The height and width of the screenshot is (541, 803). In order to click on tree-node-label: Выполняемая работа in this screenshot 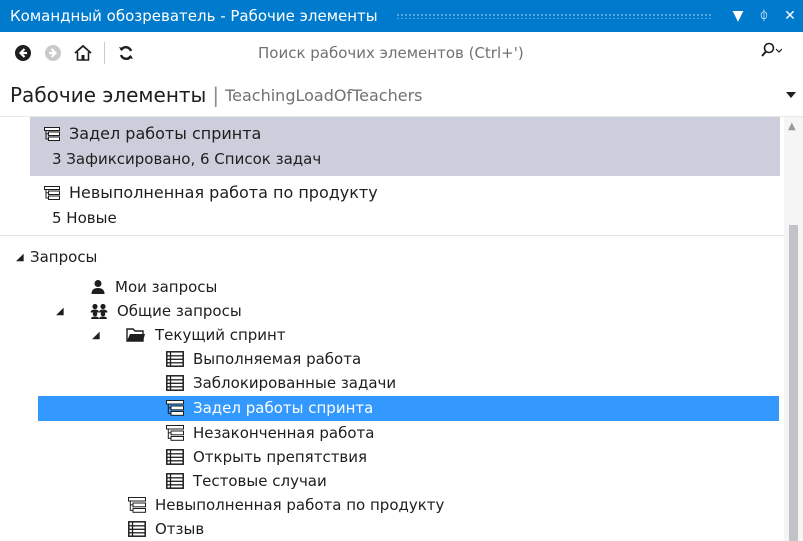, I will do `click(277, 359)`.